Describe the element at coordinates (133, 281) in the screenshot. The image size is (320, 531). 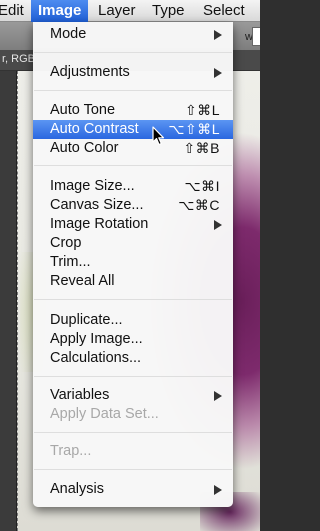
I see `menu-item-reveal-all: Reveal All` at that location.